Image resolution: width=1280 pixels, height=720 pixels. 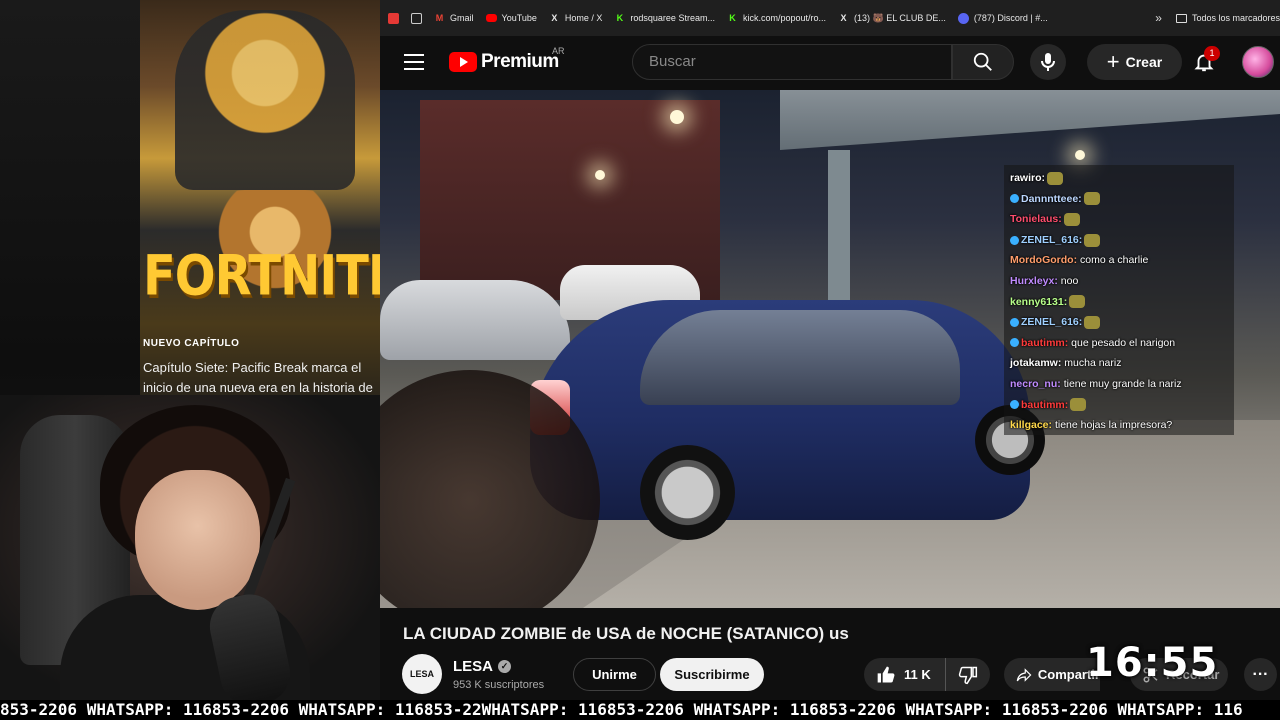 What do you see at coordinates (800, 357) in the screenshot?
I see `scene-car-window` at bounding box center [800, 357].